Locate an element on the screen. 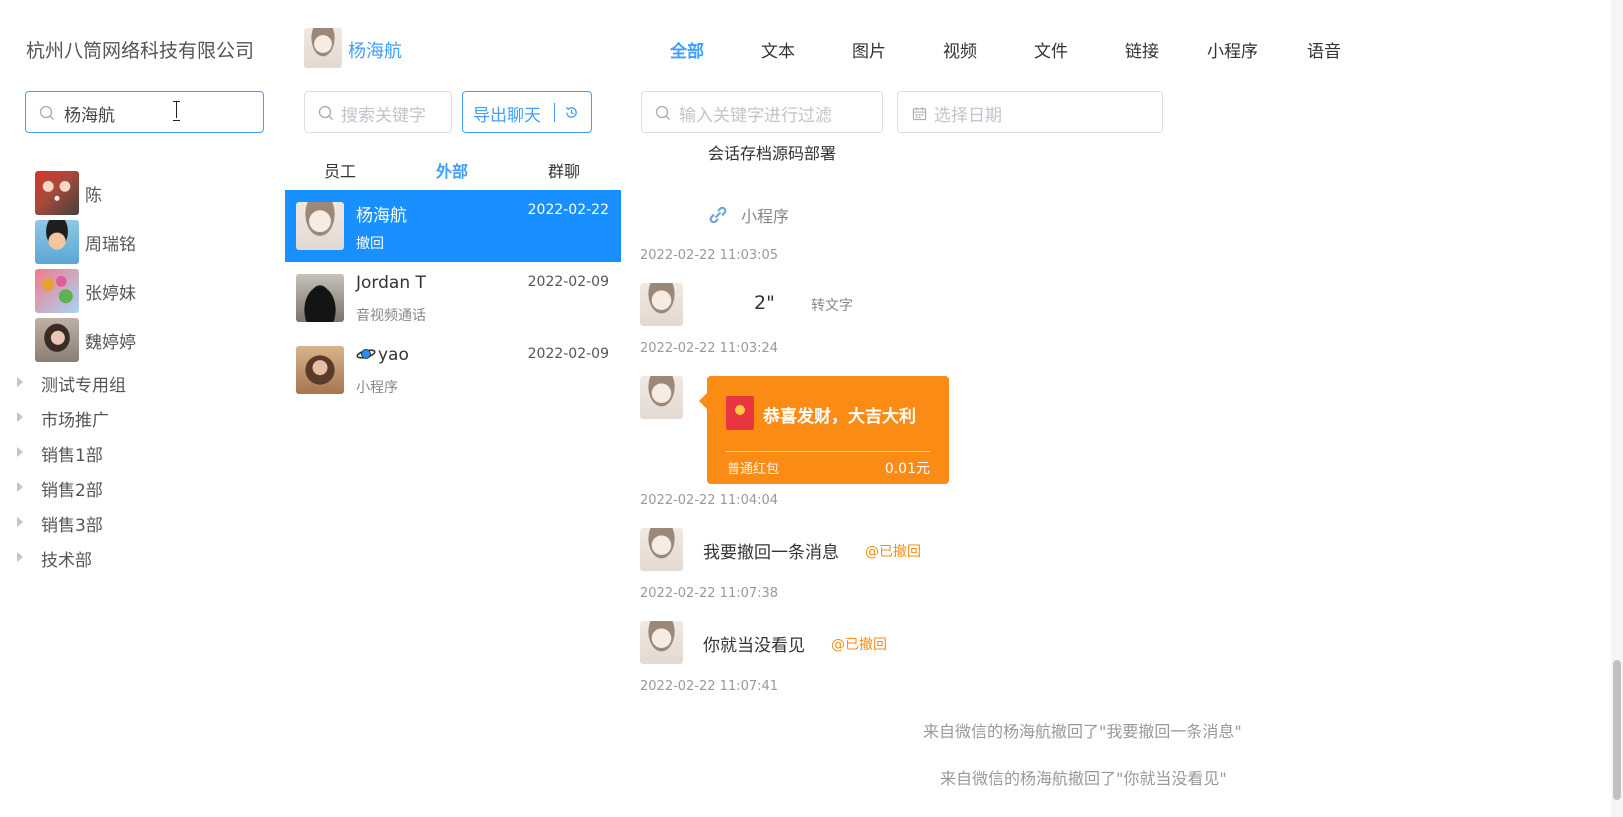  message-text: 我要撤回一条消息 is located at coordinates (771, 553).